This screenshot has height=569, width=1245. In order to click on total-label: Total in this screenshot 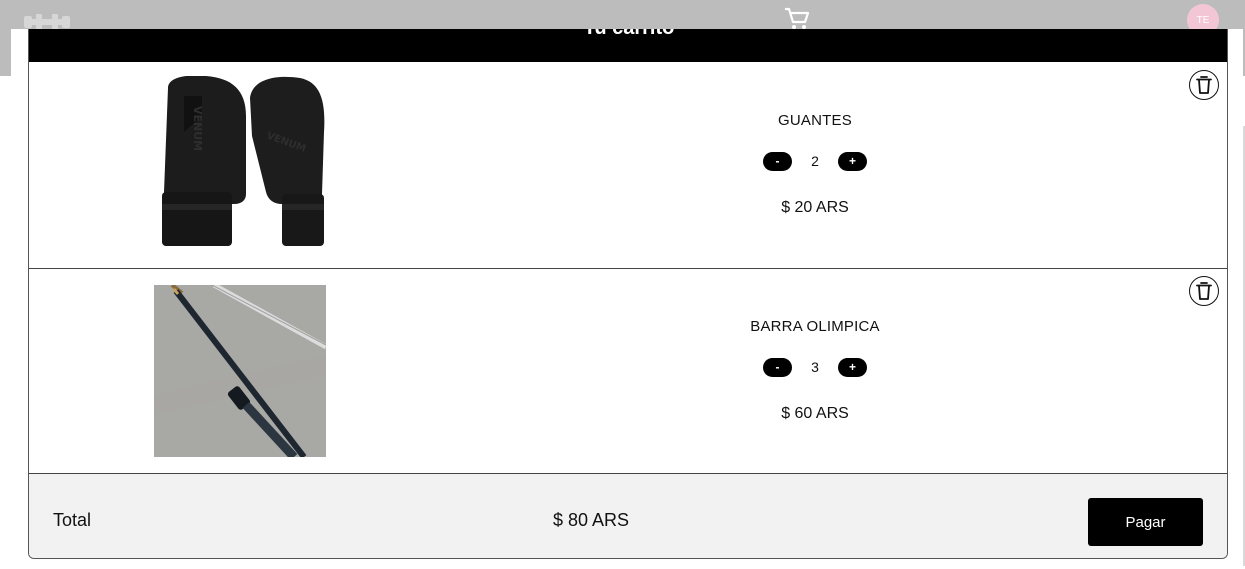, I will do `click(72, 520)`.